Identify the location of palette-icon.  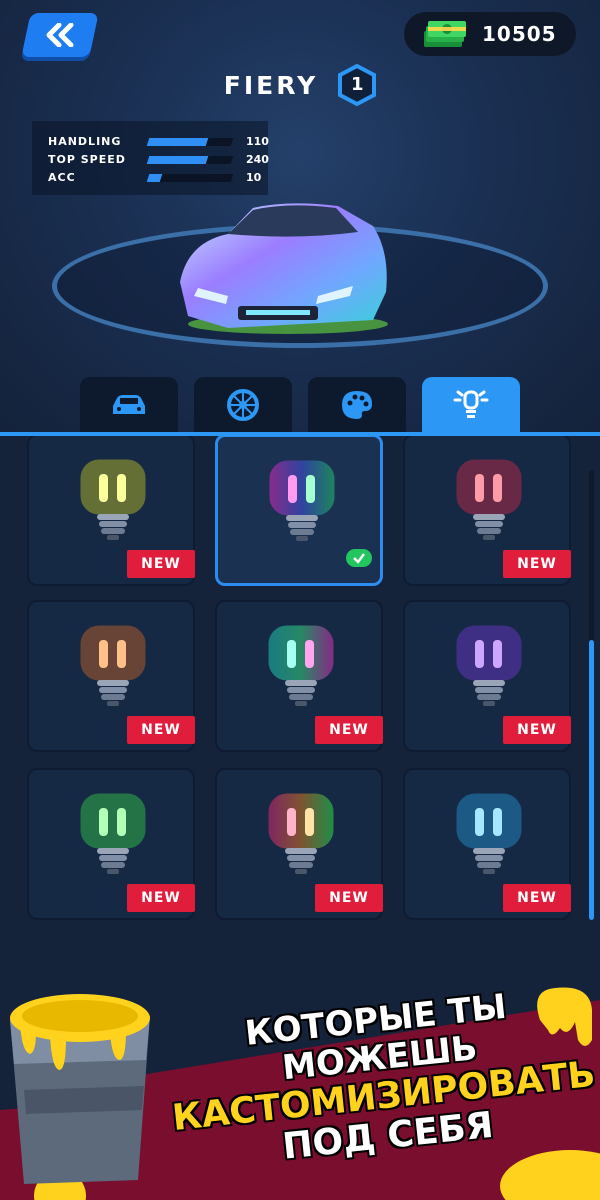
(357, 405).